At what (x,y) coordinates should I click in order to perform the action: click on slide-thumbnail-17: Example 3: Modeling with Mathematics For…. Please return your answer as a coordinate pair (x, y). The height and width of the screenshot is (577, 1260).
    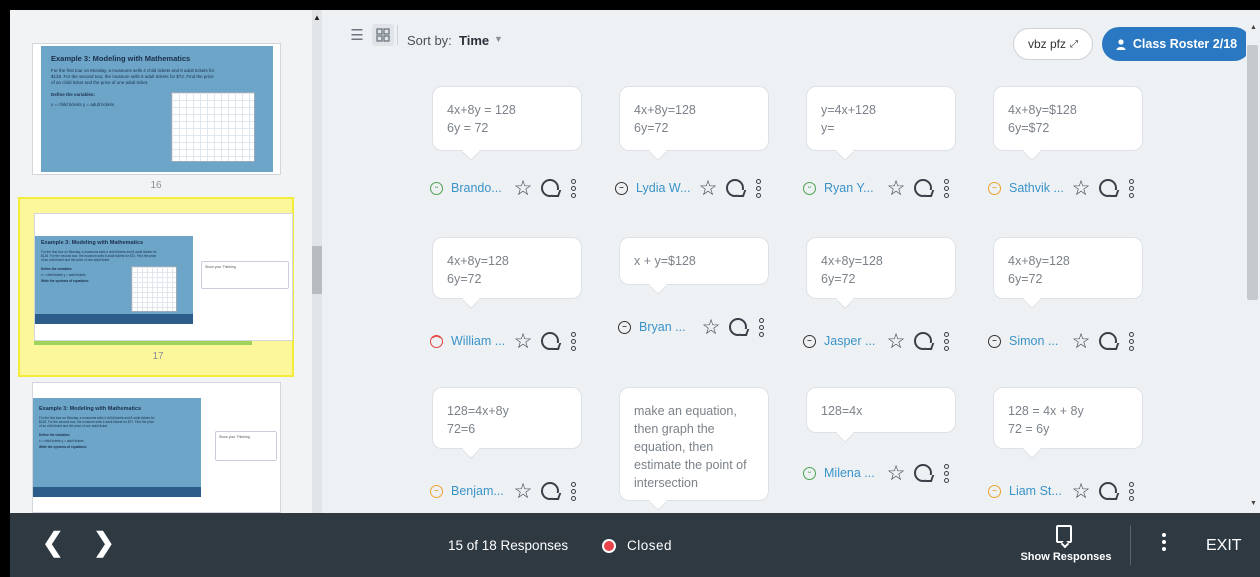
    Looking at the image, I should click on (156, 287).